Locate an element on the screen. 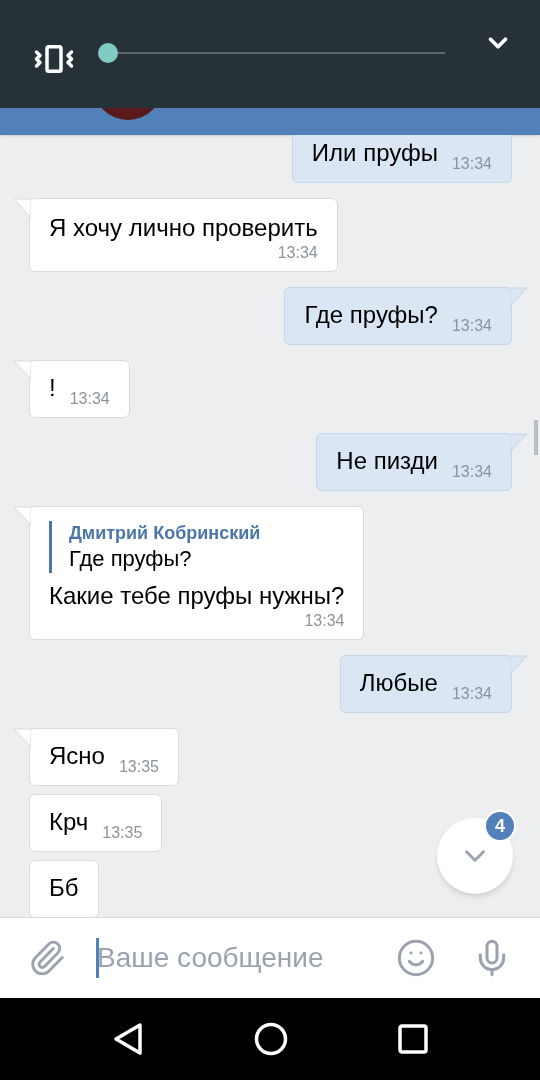  back-icon is located at coordinates (128, 1039).